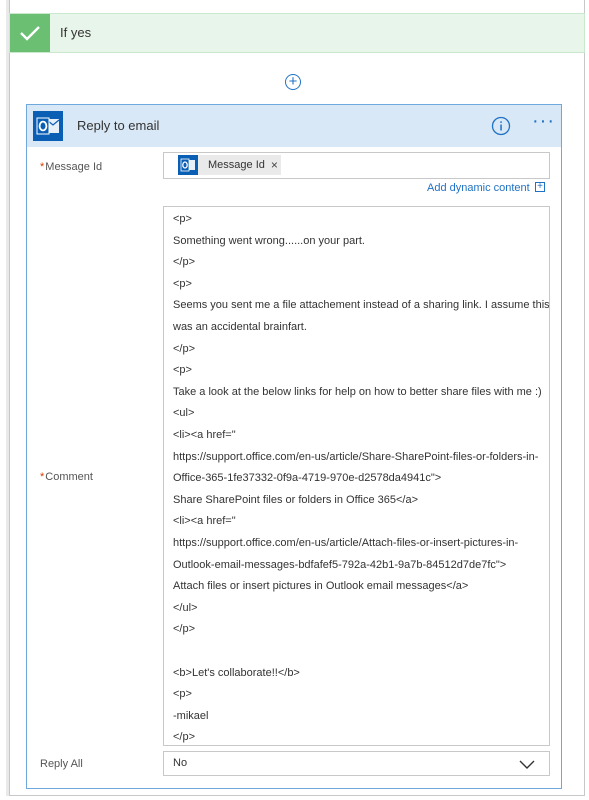  I want to click on comment-label: *Comment, so click(66, 477).